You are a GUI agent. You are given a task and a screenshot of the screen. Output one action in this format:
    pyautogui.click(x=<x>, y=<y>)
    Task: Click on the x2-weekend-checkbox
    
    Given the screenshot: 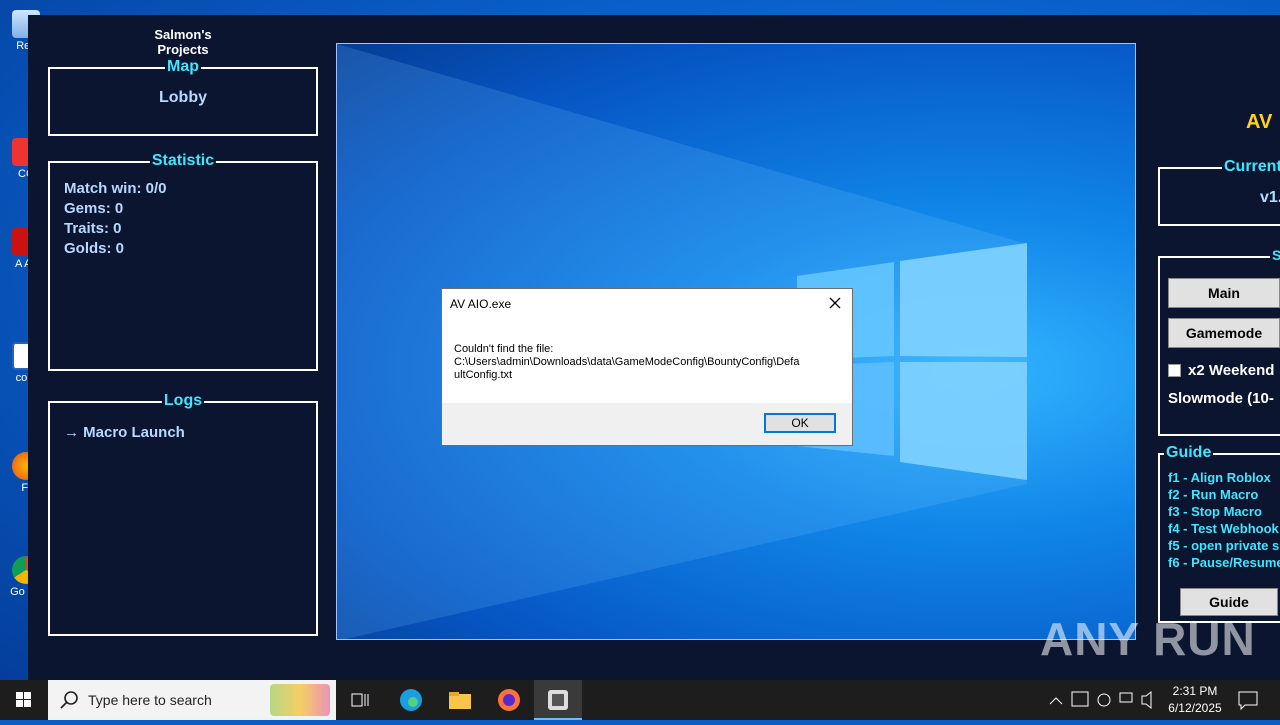 What is the action you would take?
    pyautogui.click(x=1174, y=370)
    